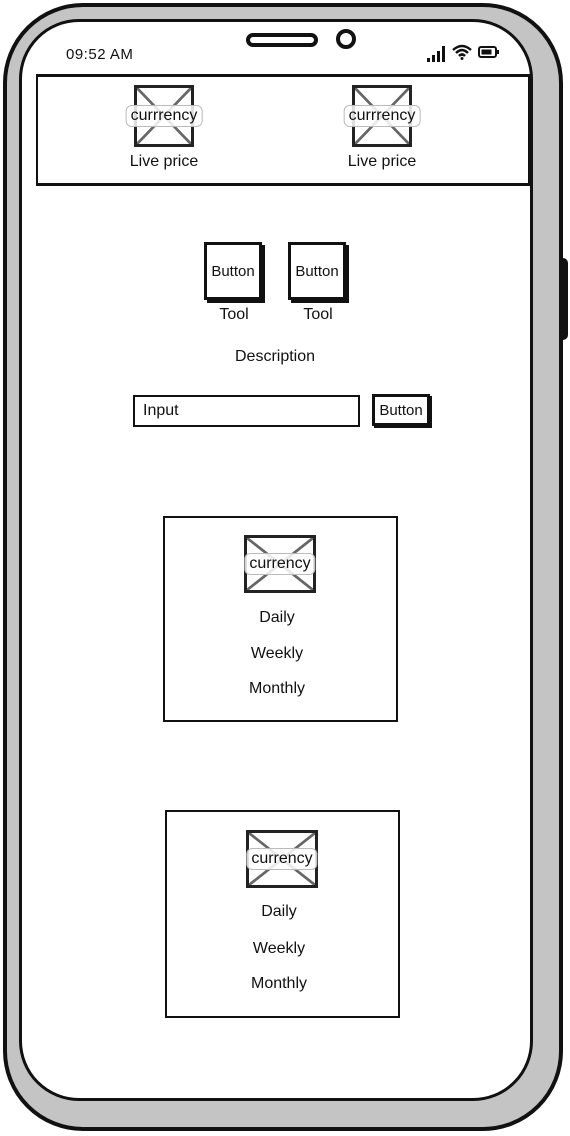  I want to click on status-time: 09:52 AM, so click(100, 54).